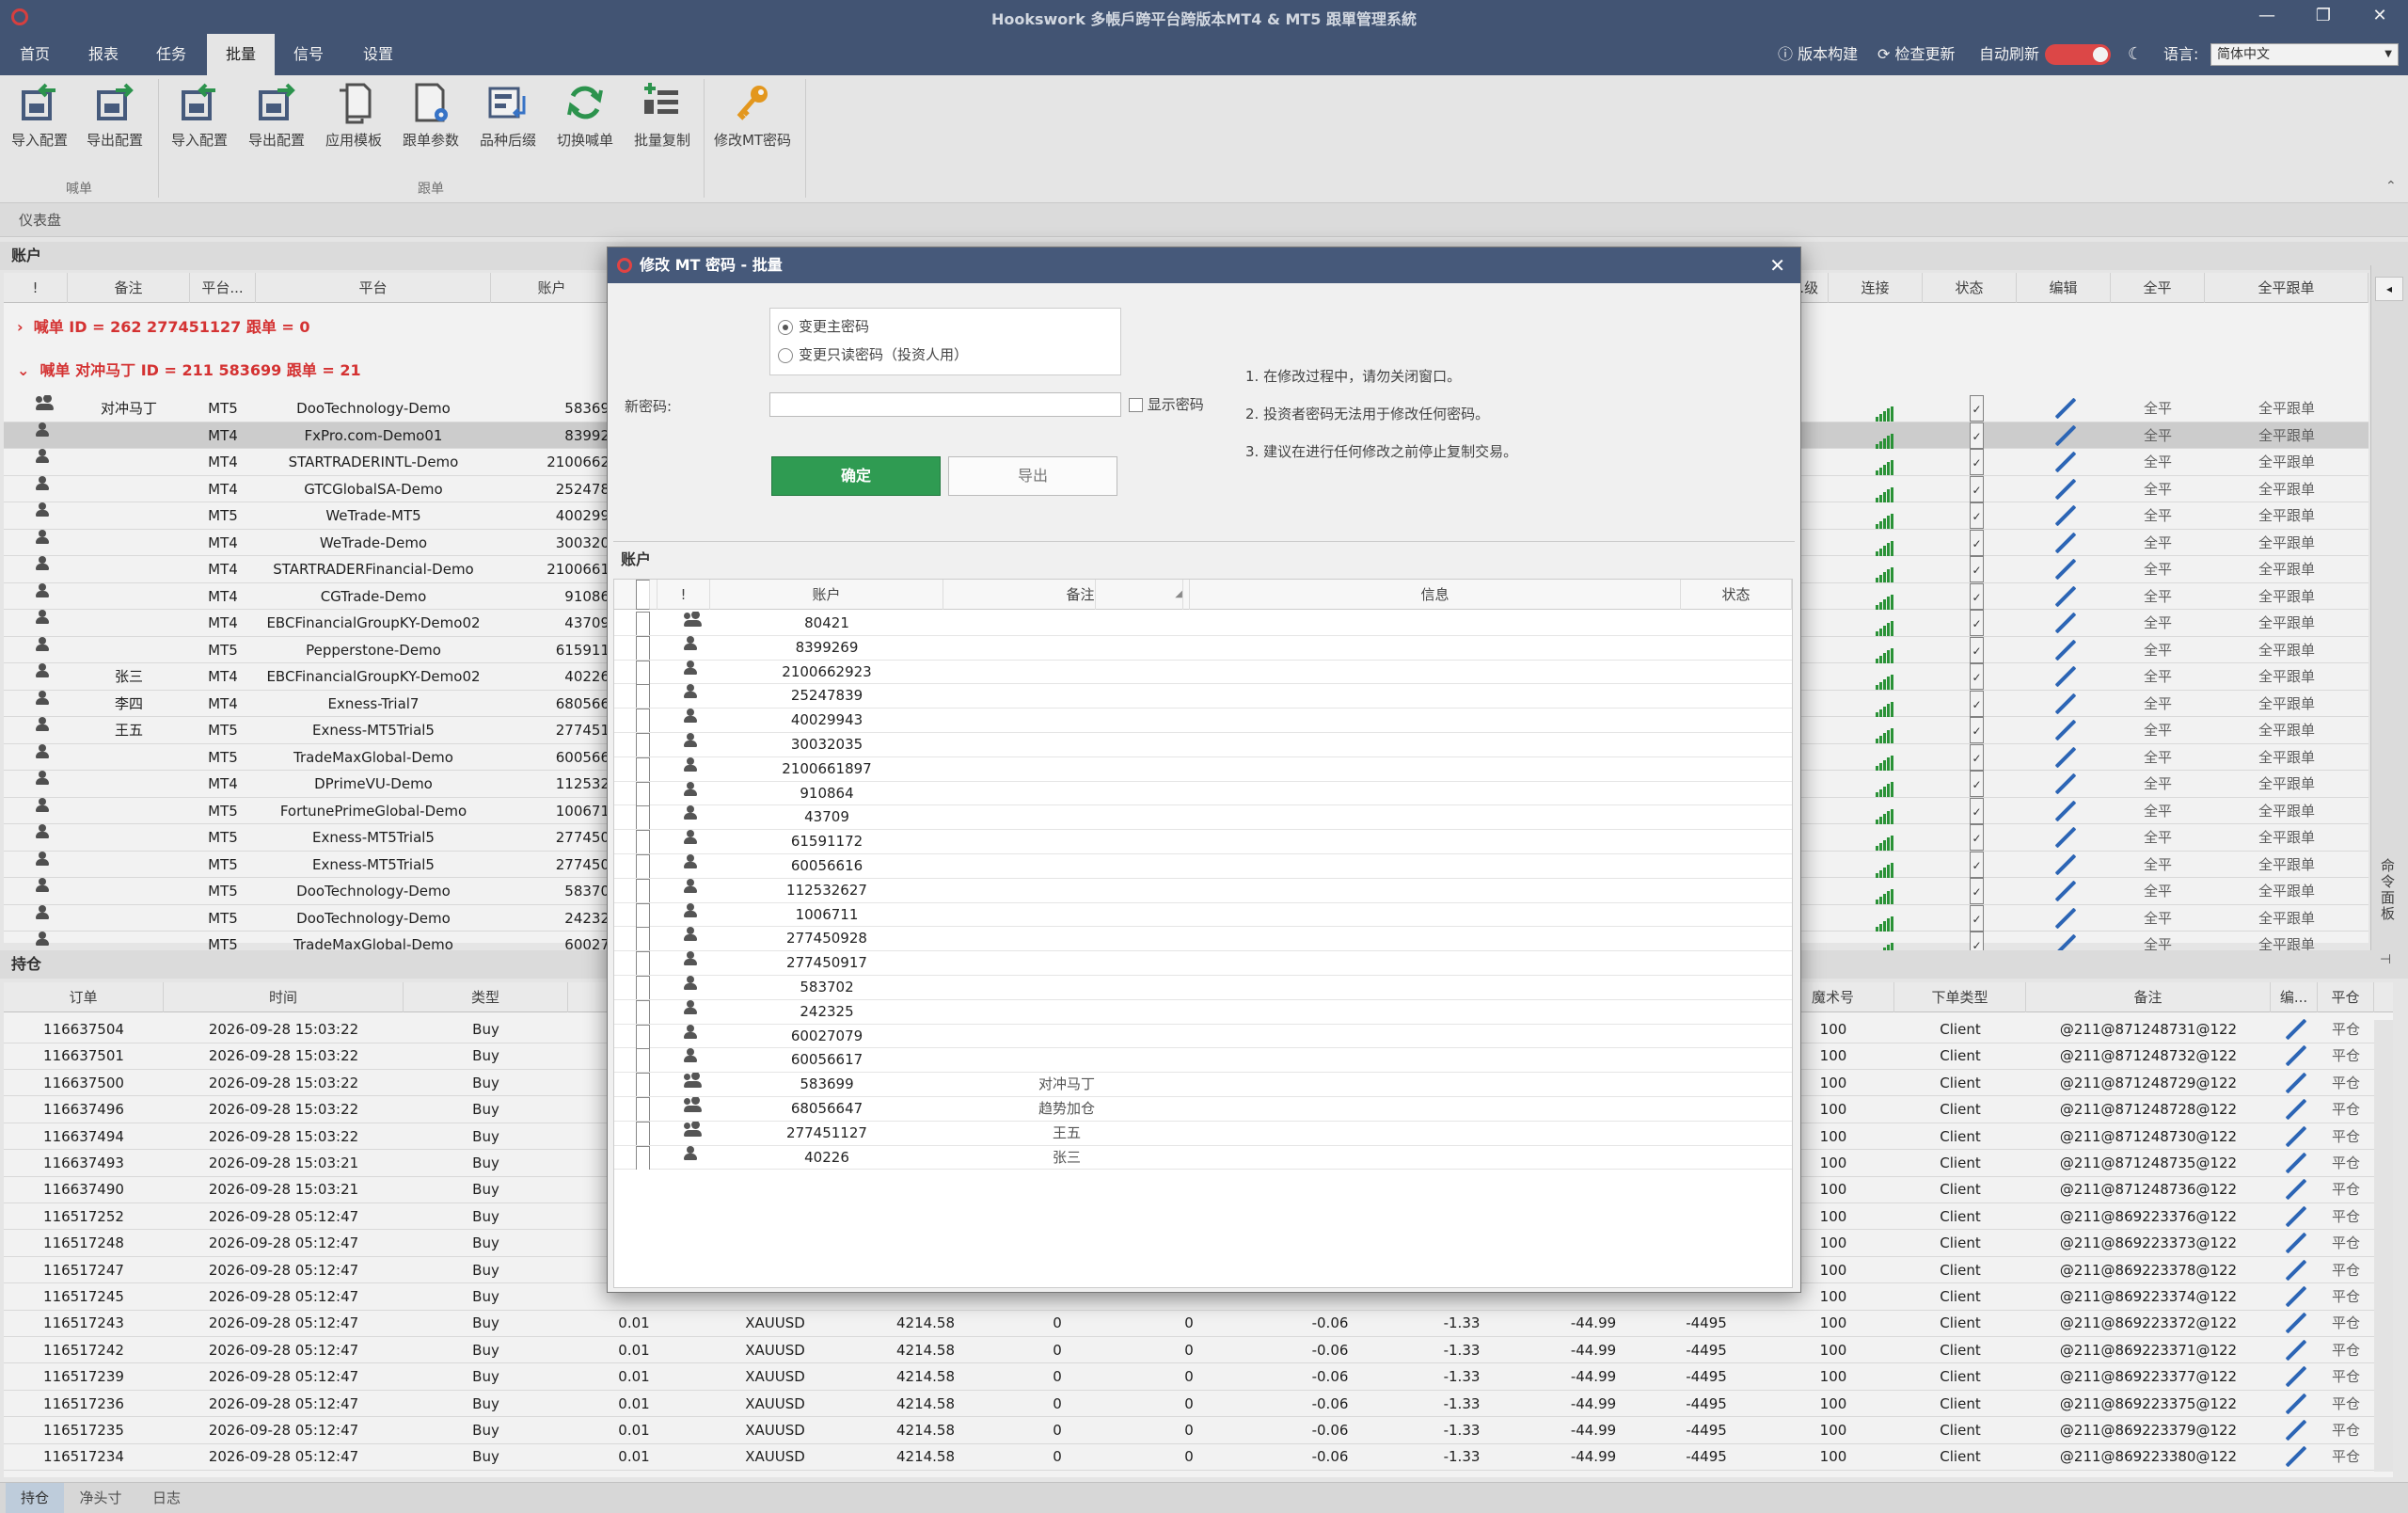 The image size is (2408, 1513). Describe the element at coordinates (1777, 265) in the screenshot. I see `dialog-close-icon: ✕` at that location.